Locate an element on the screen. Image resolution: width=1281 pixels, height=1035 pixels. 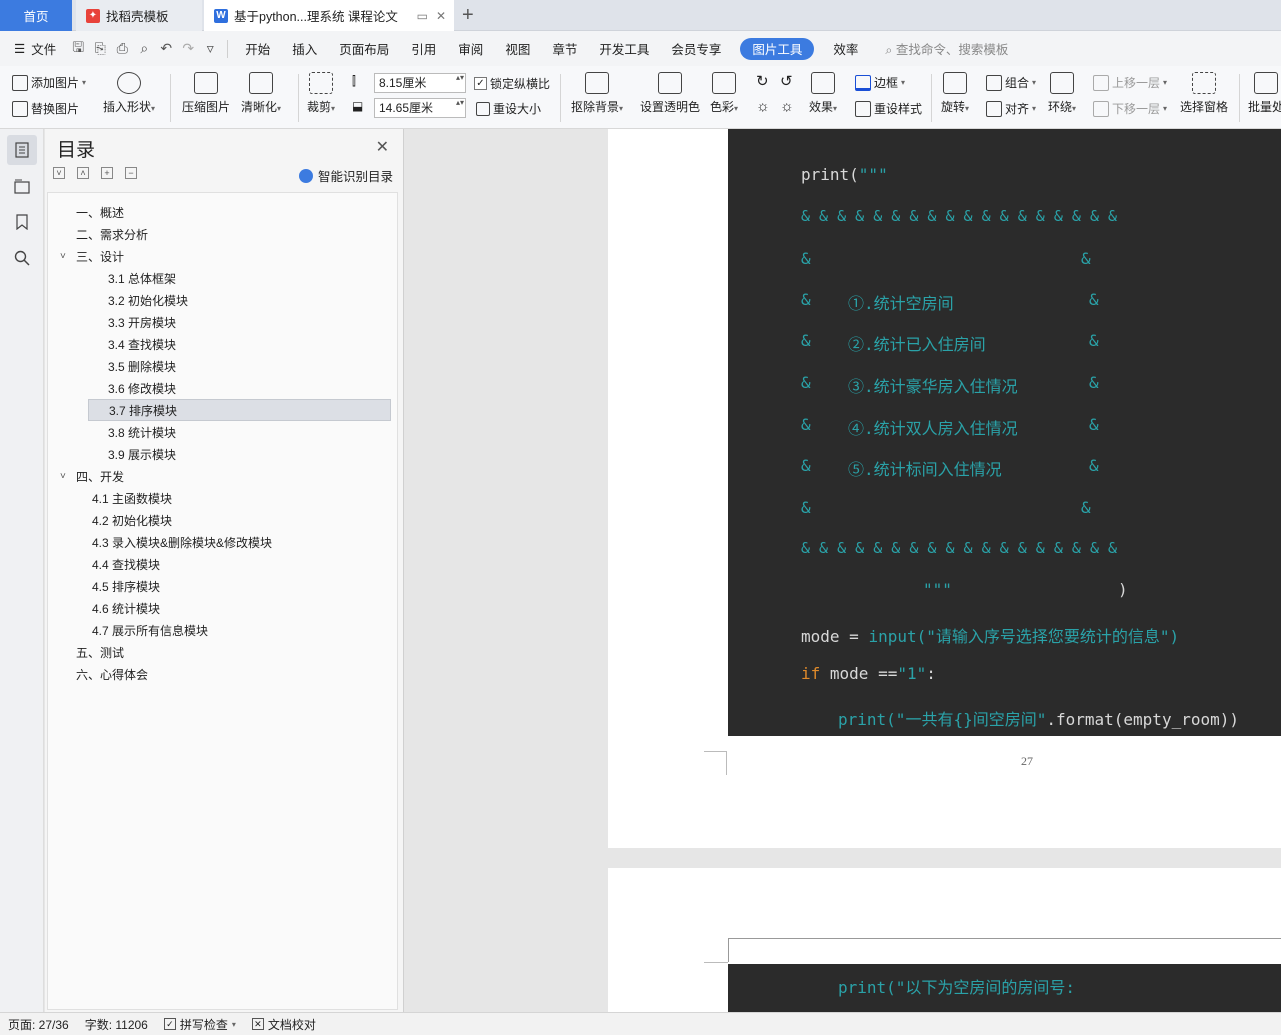
undo-icon: ↶ is located at coordinates (166, 48).